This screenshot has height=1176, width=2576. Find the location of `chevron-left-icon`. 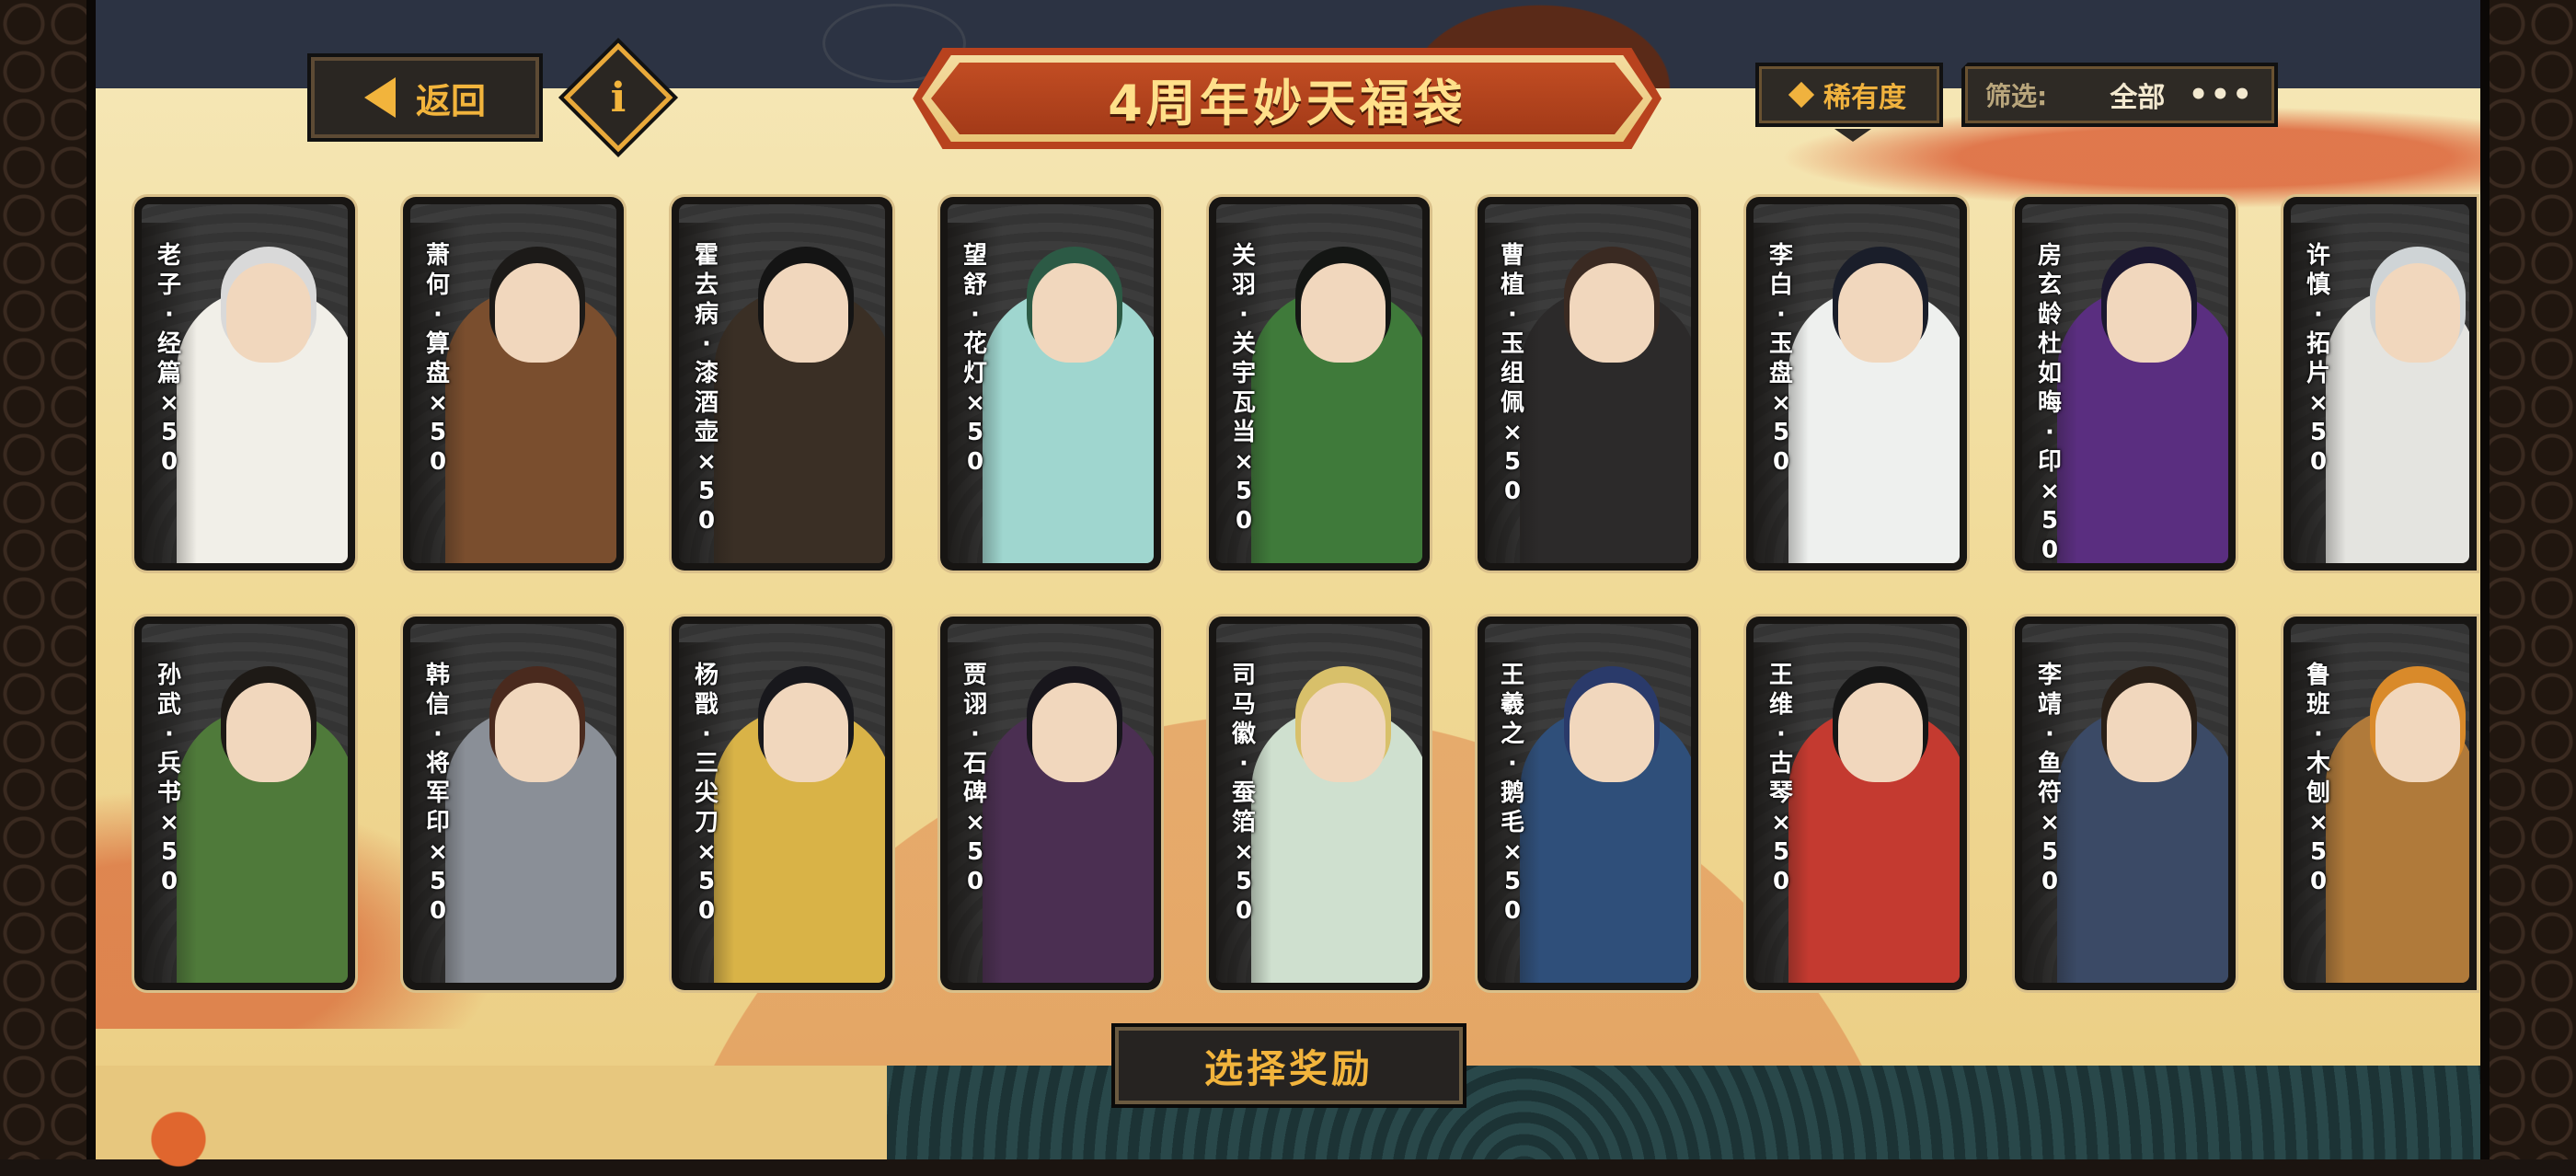

chevron-left-icon is located at coordinates (379, 97).